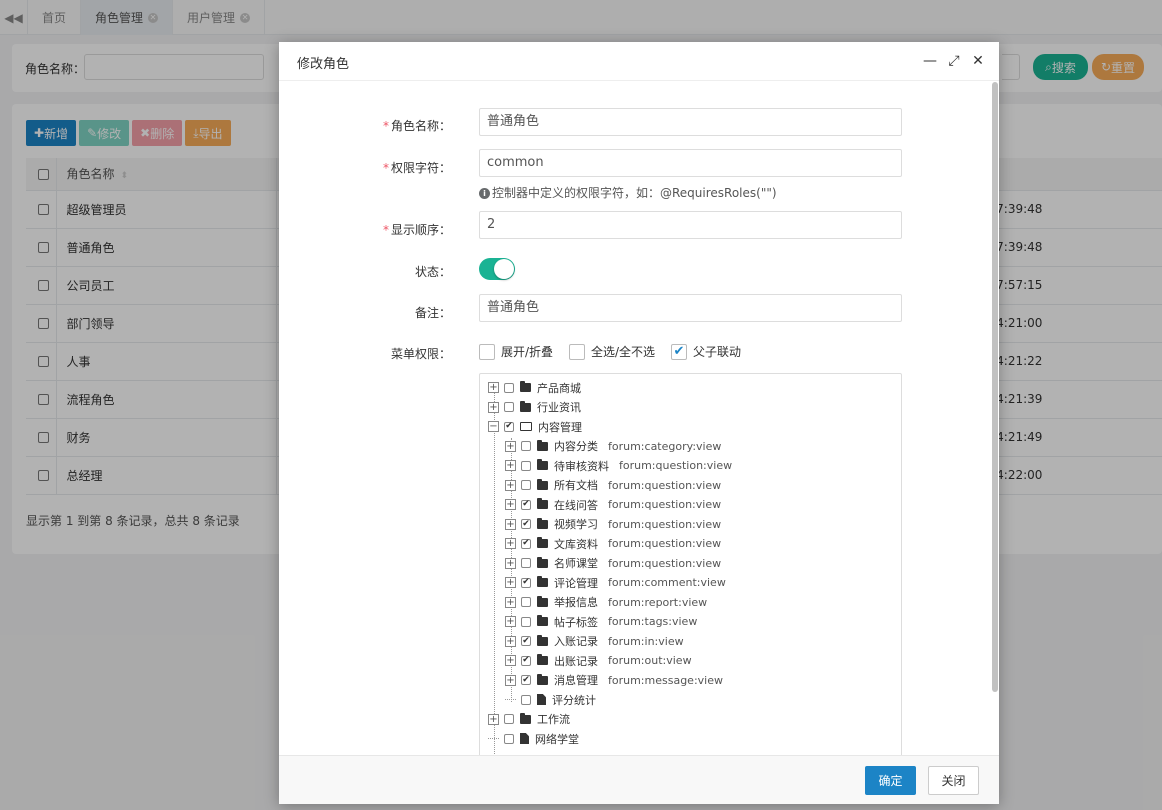 This screenshot has height=810, width=1162. Describe the element at coordinates (706, 351) in the screenshot. I see `parent-child-link-option: ✔ 父子联动` at that location.